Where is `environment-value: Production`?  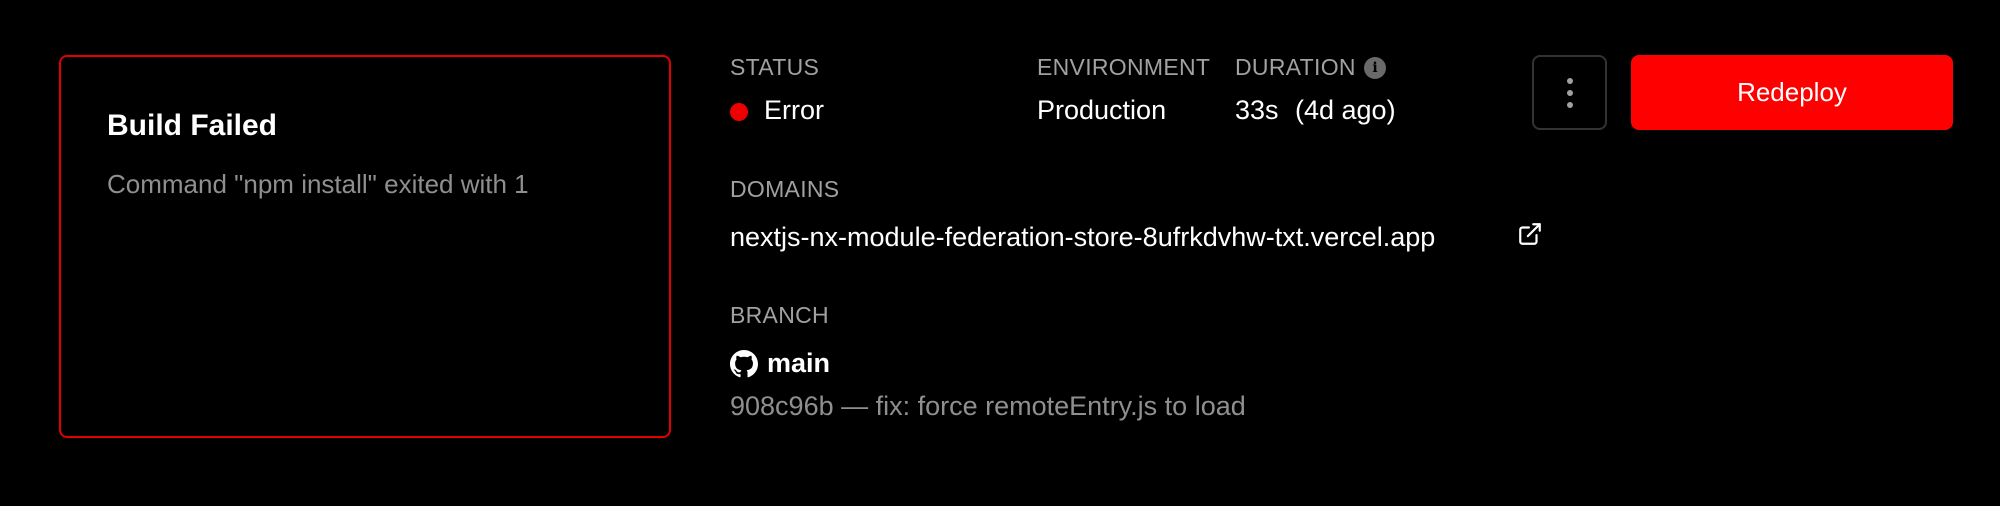 environment-value: Production is located at coordinates (1102, 110).